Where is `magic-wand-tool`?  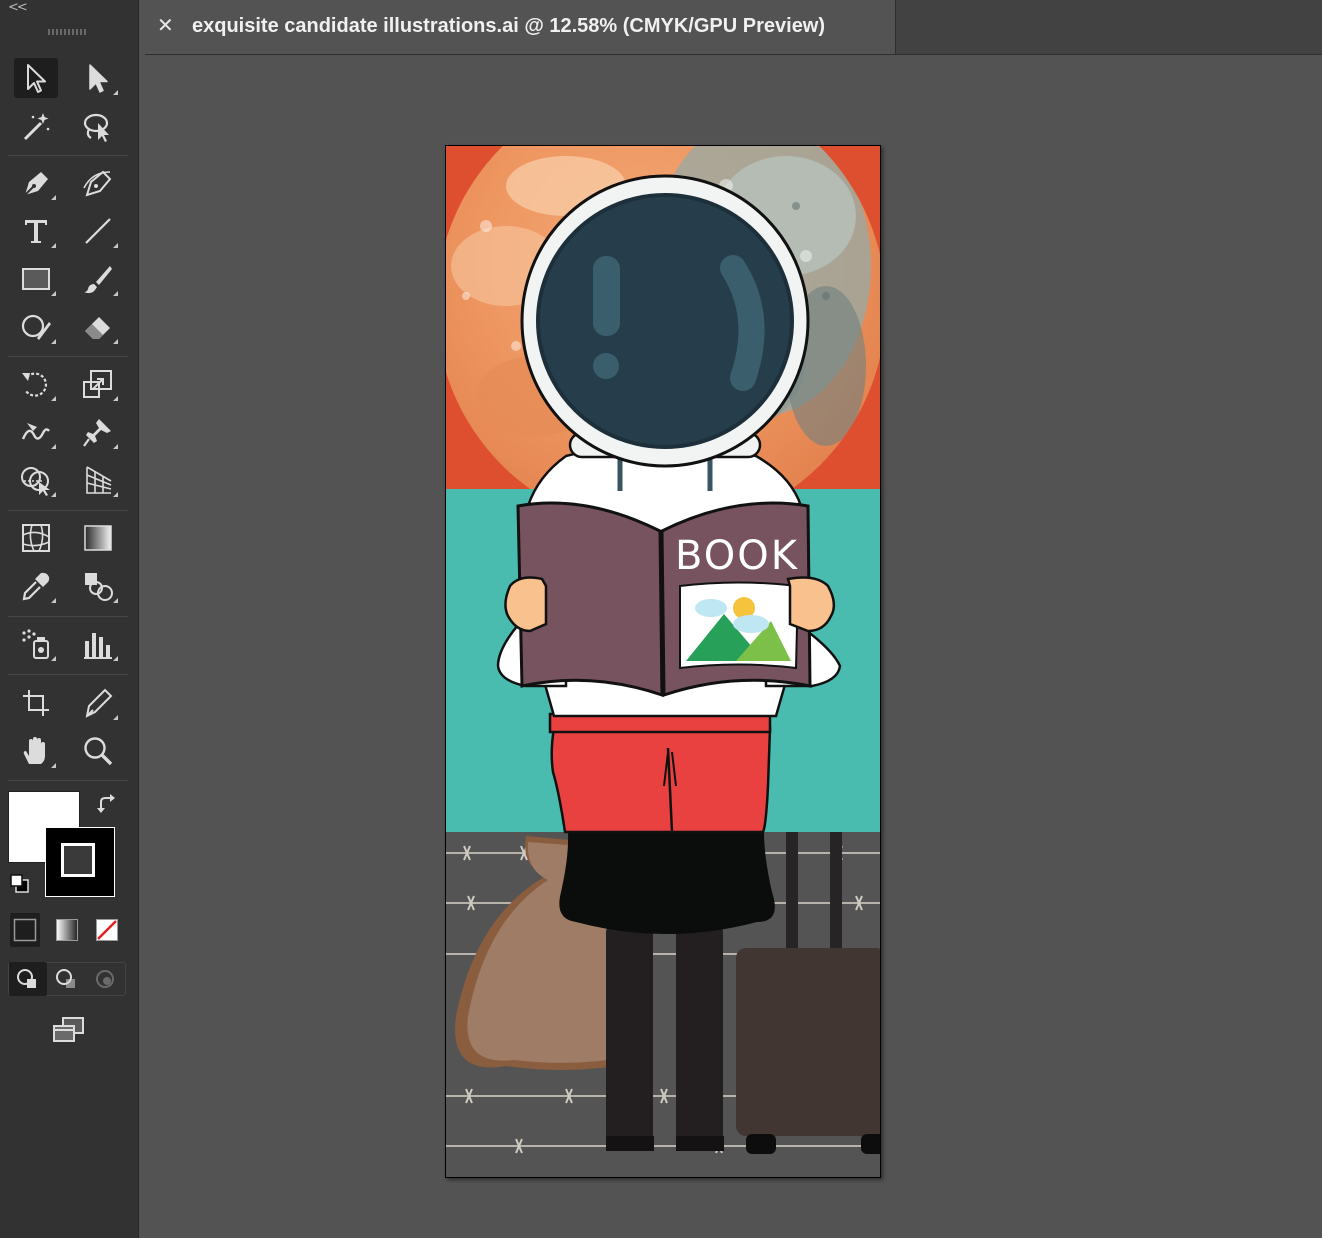
magic-wand-tool is located at coordinates (36, 126).